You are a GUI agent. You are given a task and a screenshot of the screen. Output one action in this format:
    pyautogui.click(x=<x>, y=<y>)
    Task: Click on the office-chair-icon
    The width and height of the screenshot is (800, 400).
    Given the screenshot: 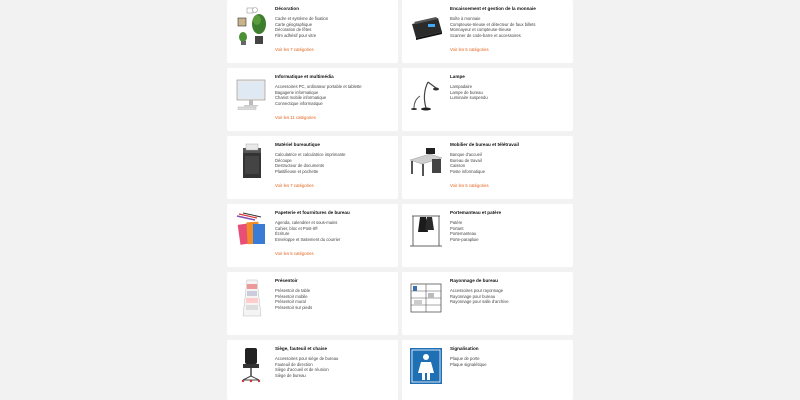 What is the action you would take?
    pyautogui.click(x=251, y=366)
    